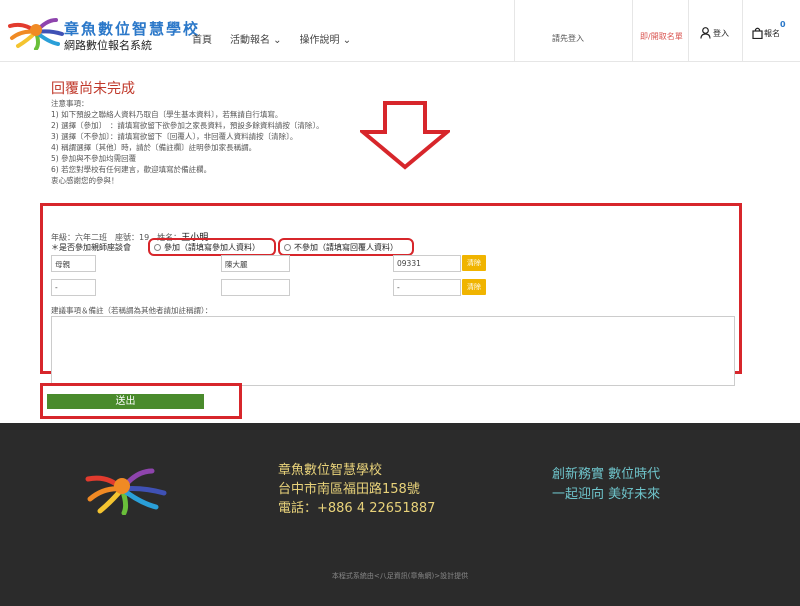 The image size is (800, 606). What do you see at coordinates (405, 135) in the screenshot?
I see `down-arrow-icon` at bounding box center [405, 135].